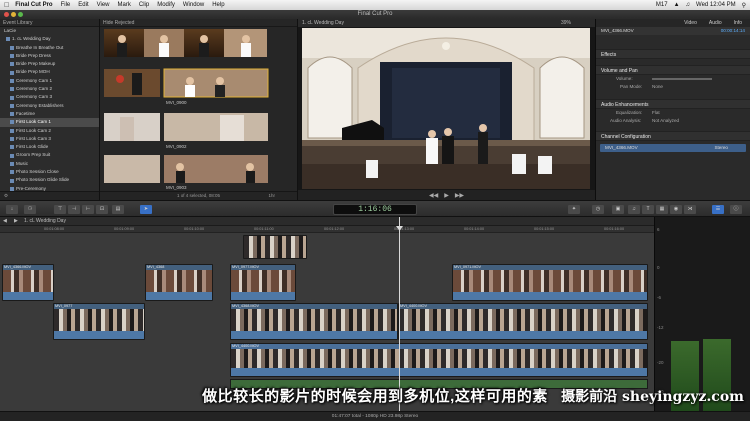 The width and height of the screenshot is (750, 421). Describe the element at coordinates (49, 81) in the screenshot. I see `event-item: Ceremony Cam 1` at that location.